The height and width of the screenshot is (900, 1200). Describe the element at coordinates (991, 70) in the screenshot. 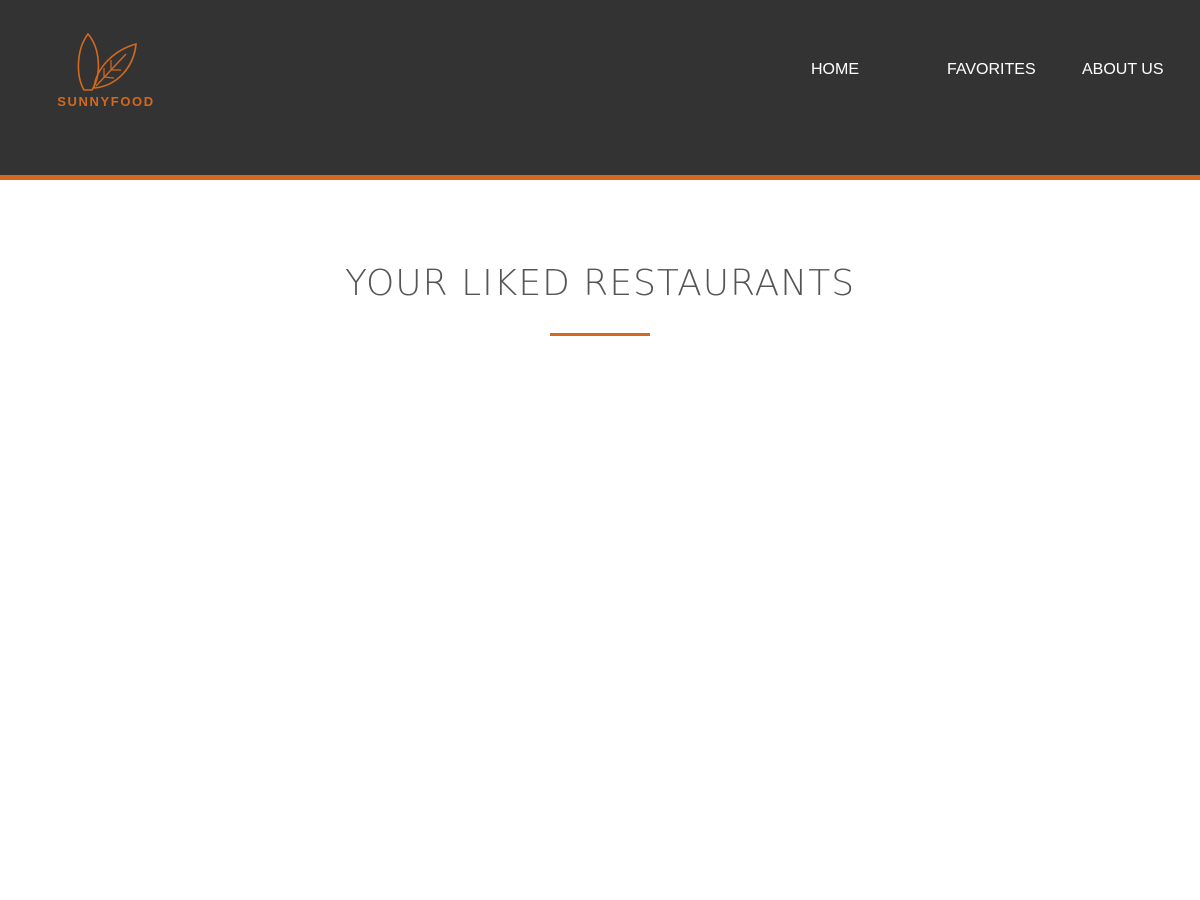

I see `nav-favorites-link: FAVORITES` at that location.